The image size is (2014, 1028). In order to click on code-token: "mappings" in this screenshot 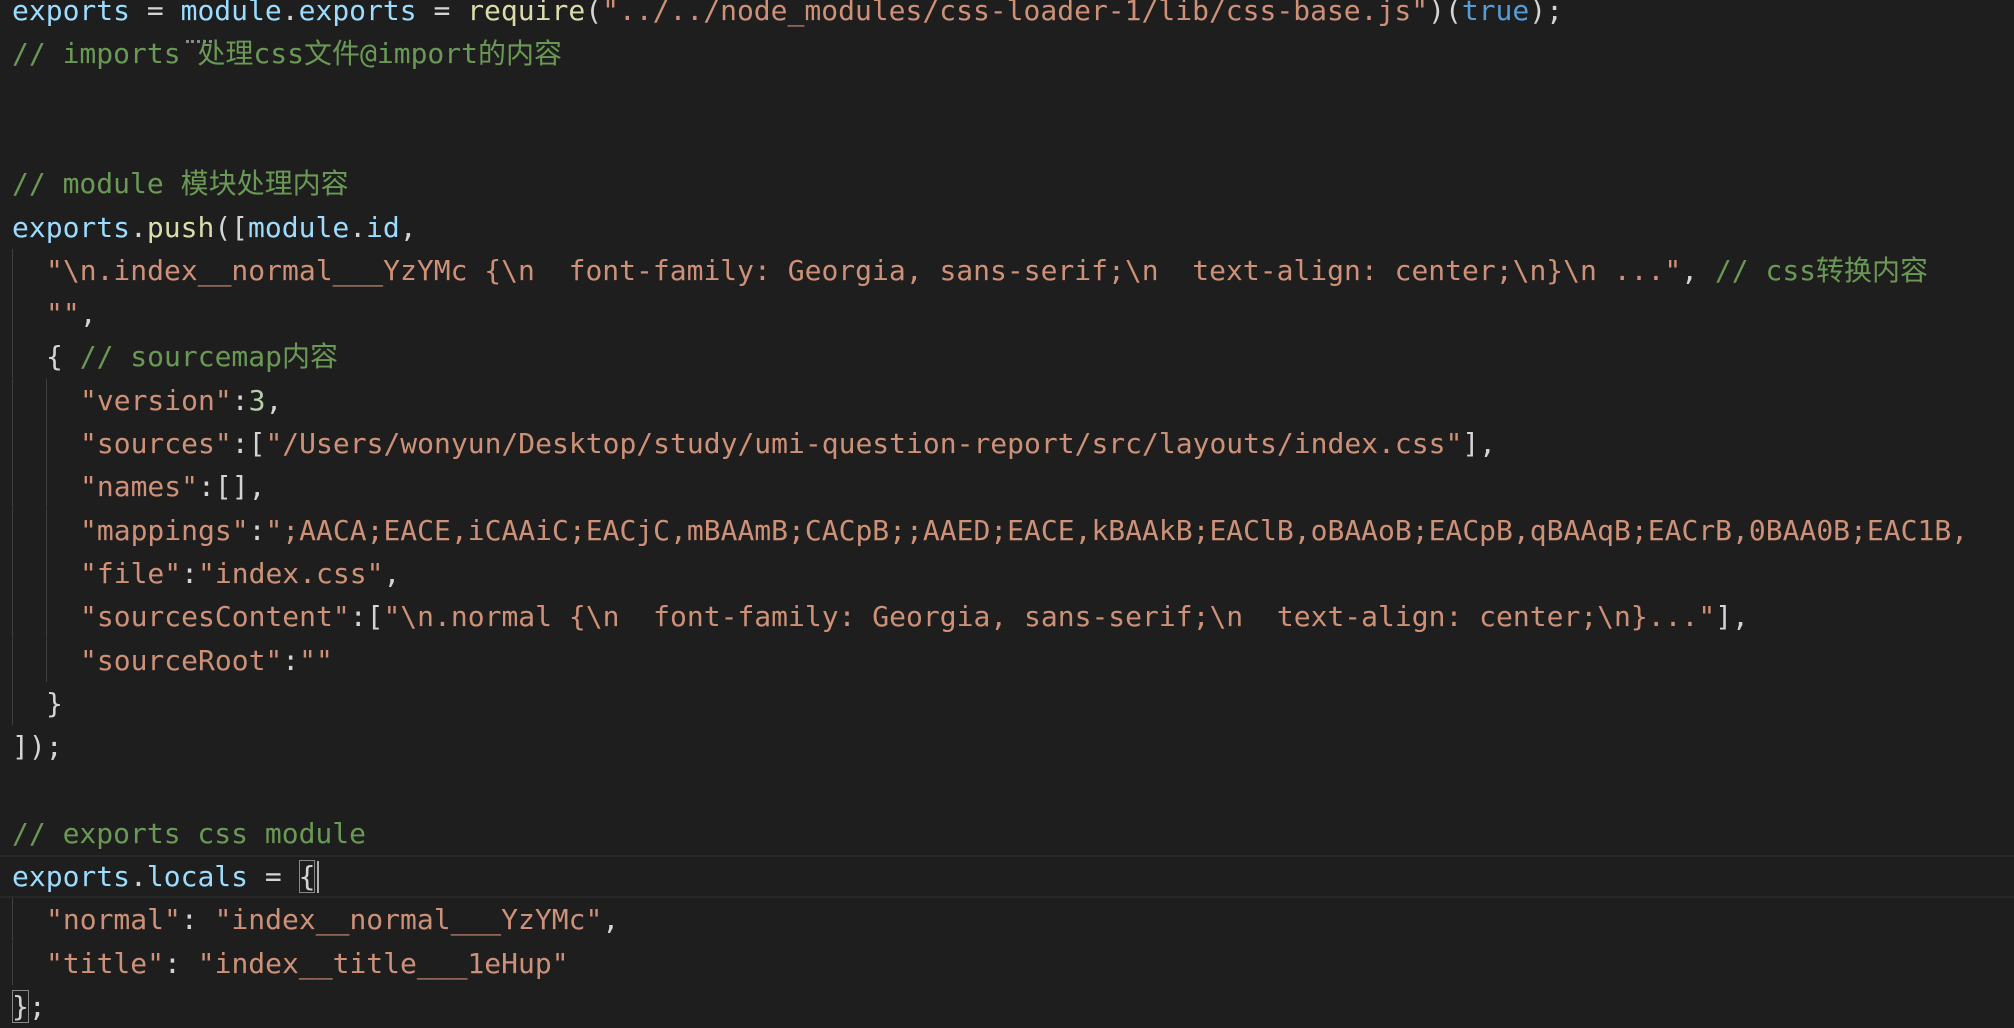, I will do `click(164, 530)`.